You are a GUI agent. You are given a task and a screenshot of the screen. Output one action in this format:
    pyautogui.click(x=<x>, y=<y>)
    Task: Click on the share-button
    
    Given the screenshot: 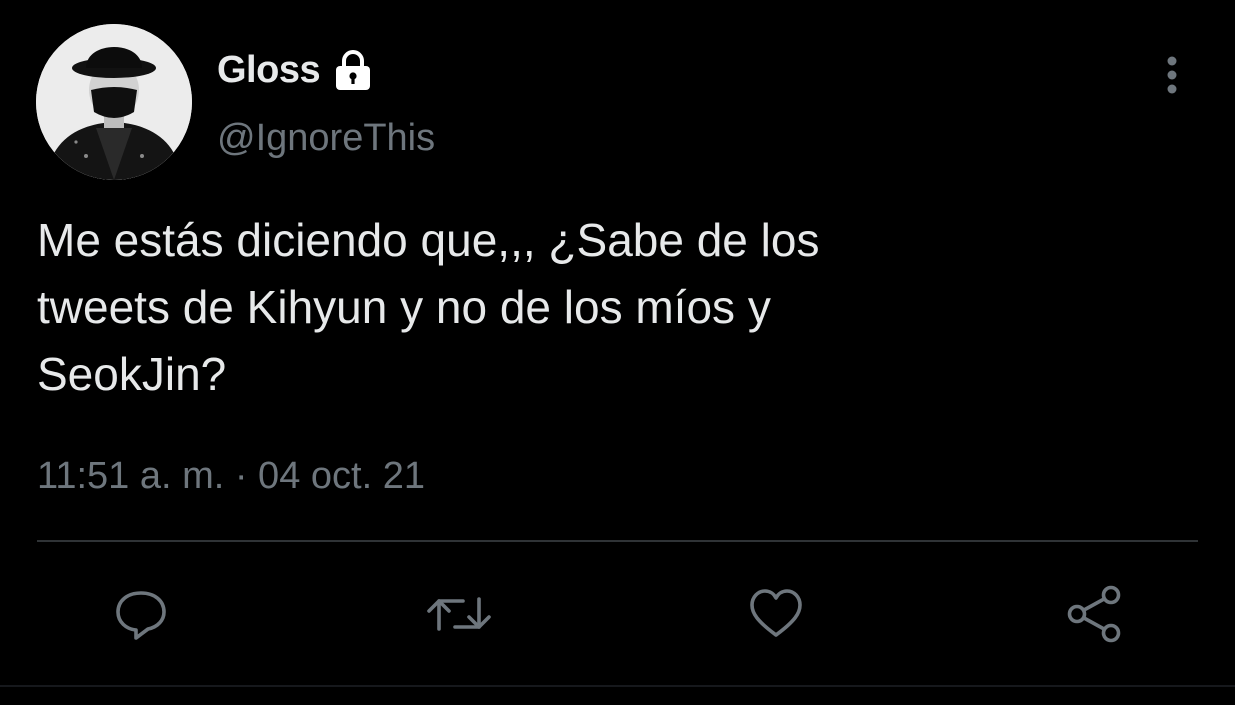 What is the action you would take?
    pyautogui.click(x=1094, y=614)
    